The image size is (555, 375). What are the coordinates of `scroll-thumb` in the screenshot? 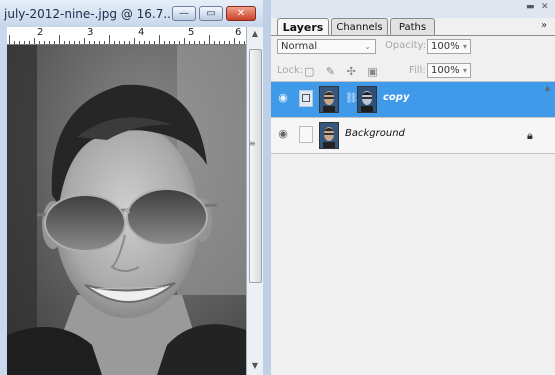 It's located at (255, 166).